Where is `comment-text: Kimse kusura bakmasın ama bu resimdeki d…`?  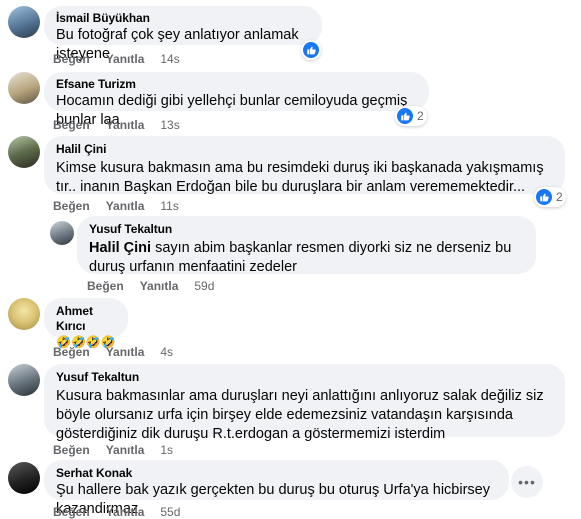
comment-text: Kimse kusura bakmasın ama bu resimdeki d… is located at coordinates (300, 177).